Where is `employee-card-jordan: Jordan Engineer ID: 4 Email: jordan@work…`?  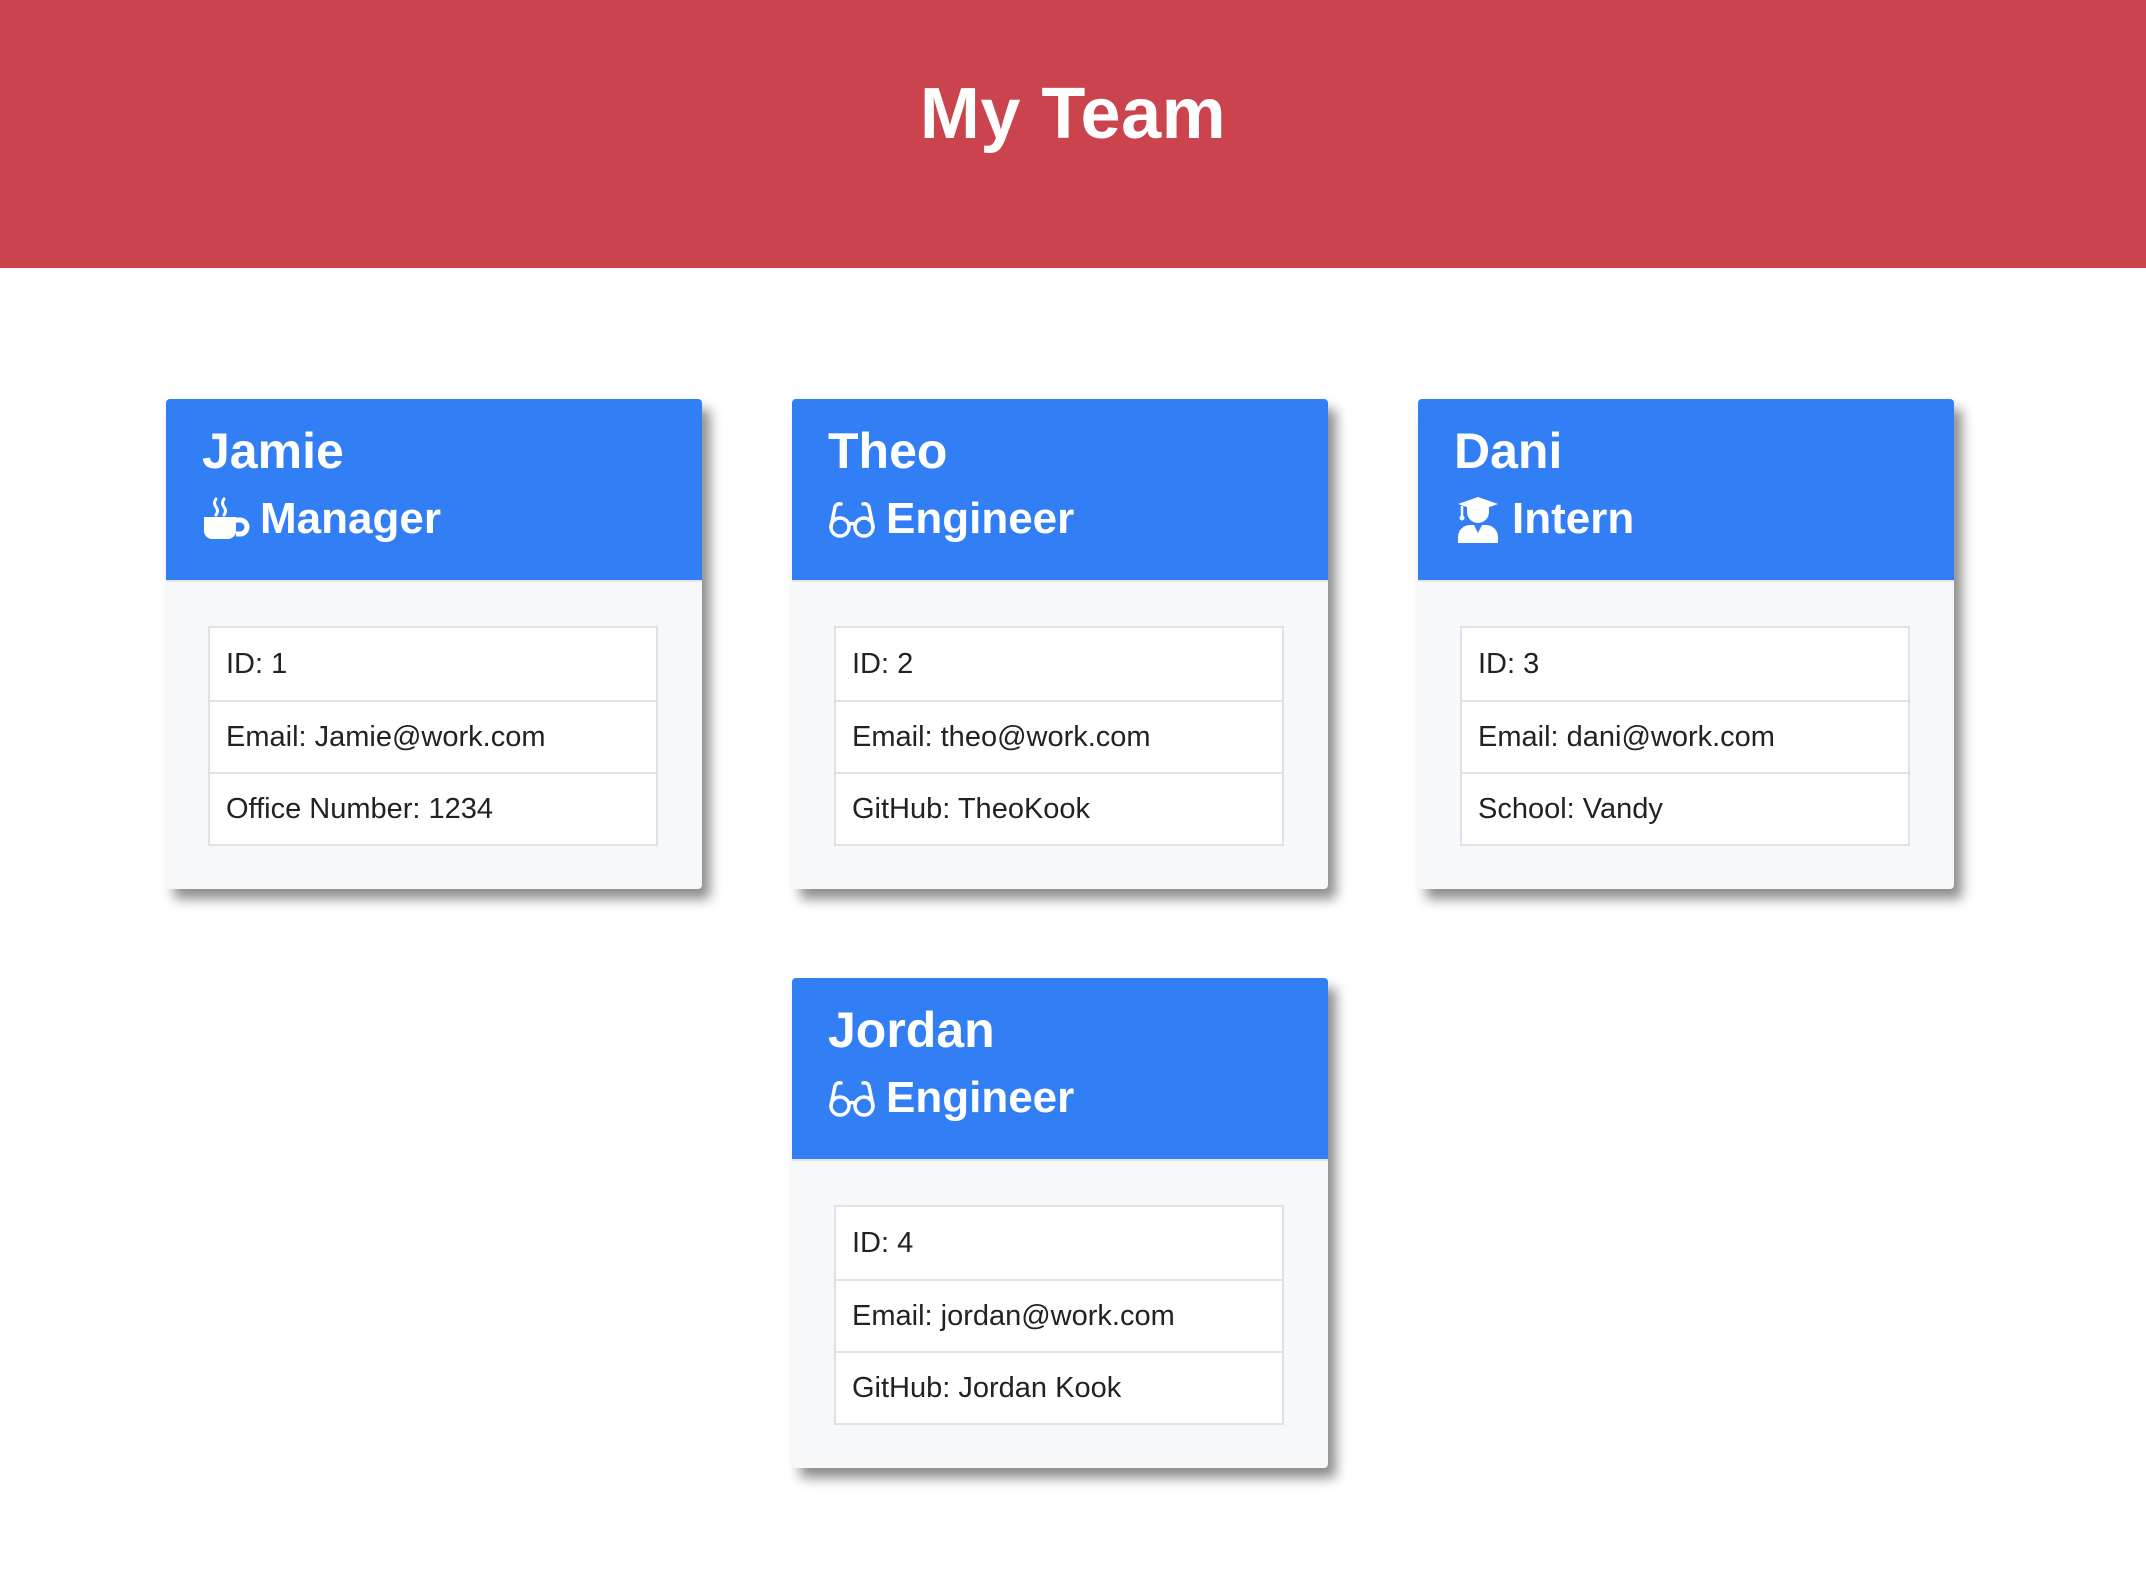
employee-card-jordan: Jordan Engineer ID: 4 Email: jordan@work… is located at coordinates (1060, 1223).